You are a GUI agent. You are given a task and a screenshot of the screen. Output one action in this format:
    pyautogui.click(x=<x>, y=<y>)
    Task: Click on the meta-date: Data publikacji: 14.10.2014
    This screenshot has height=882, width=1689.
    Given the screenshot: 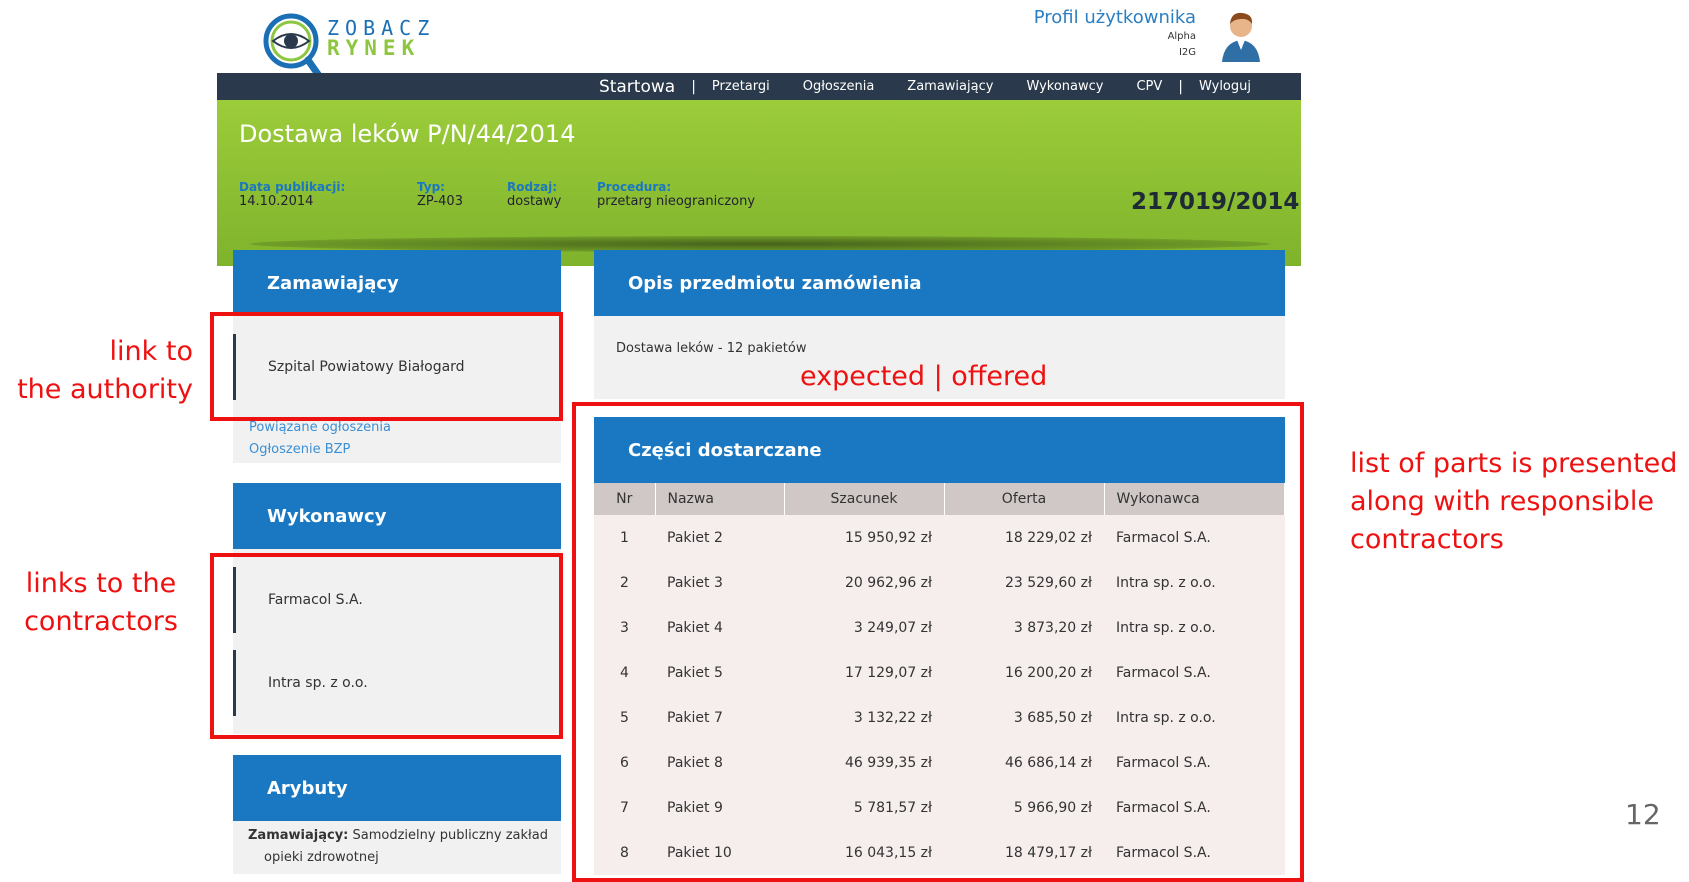 What is the action you would take?
    pyautogui.click(x=292, y=194)
    